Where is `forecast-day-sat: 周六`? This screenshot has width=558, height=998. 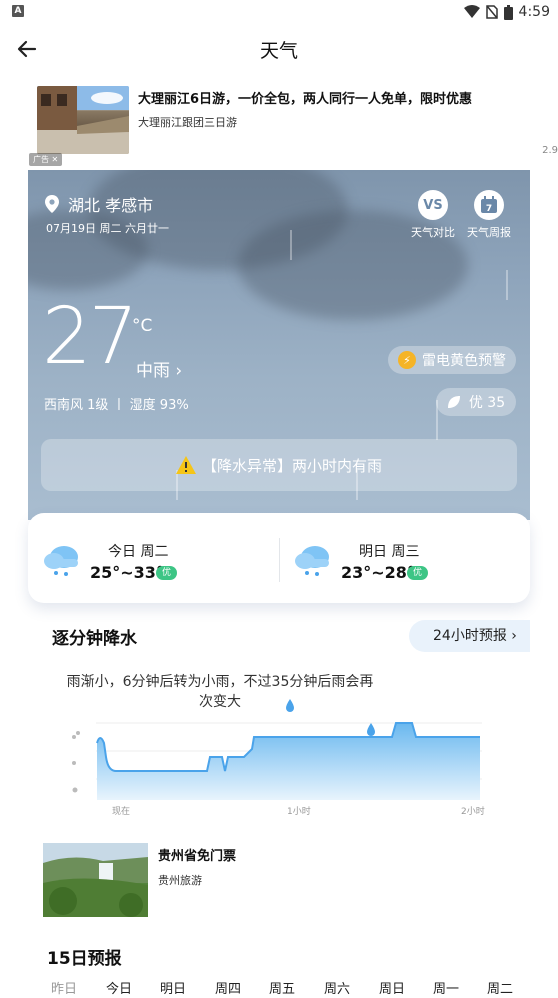 forecast-day-sat: 周六 is located at coordinates (337, 987).